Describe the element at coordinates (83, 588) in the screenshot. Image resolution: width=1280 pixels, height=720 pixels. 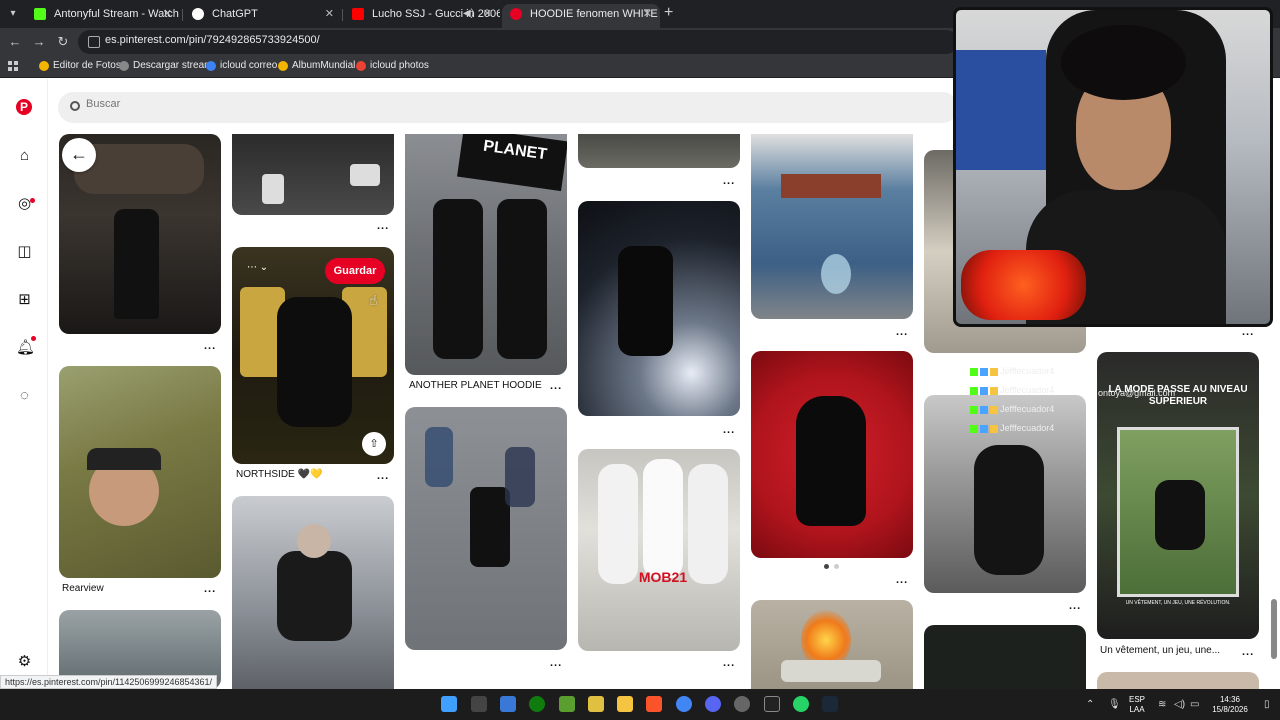
I see `pin-title-rearview: Rearview` at that location.